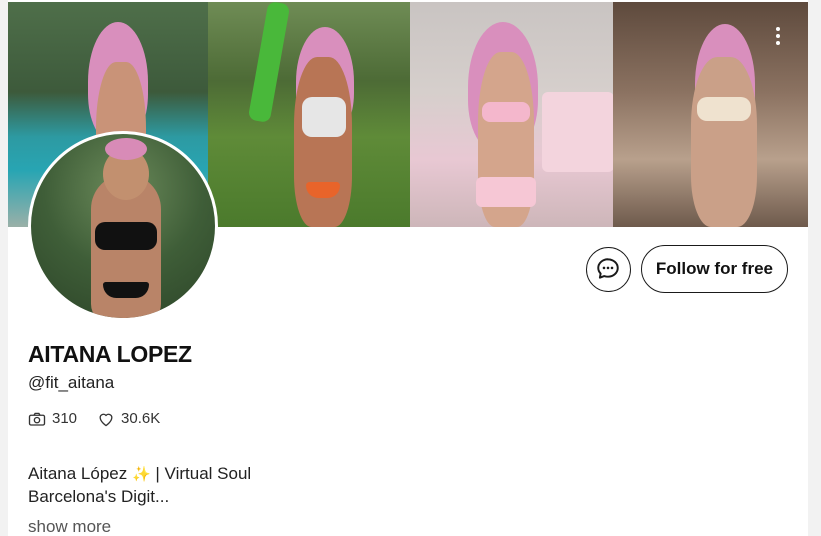 The height and width of the screenshot is (536, 821). Describe the element at coordinates (69, 526) in the screenshot. I see `show-more-link: show more` at that location.